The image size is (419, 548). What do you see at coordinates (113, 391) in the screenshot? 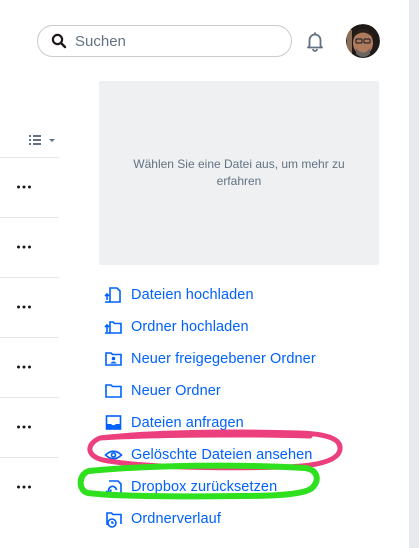
I see `folder-icon` at bounding box center [113, 391].